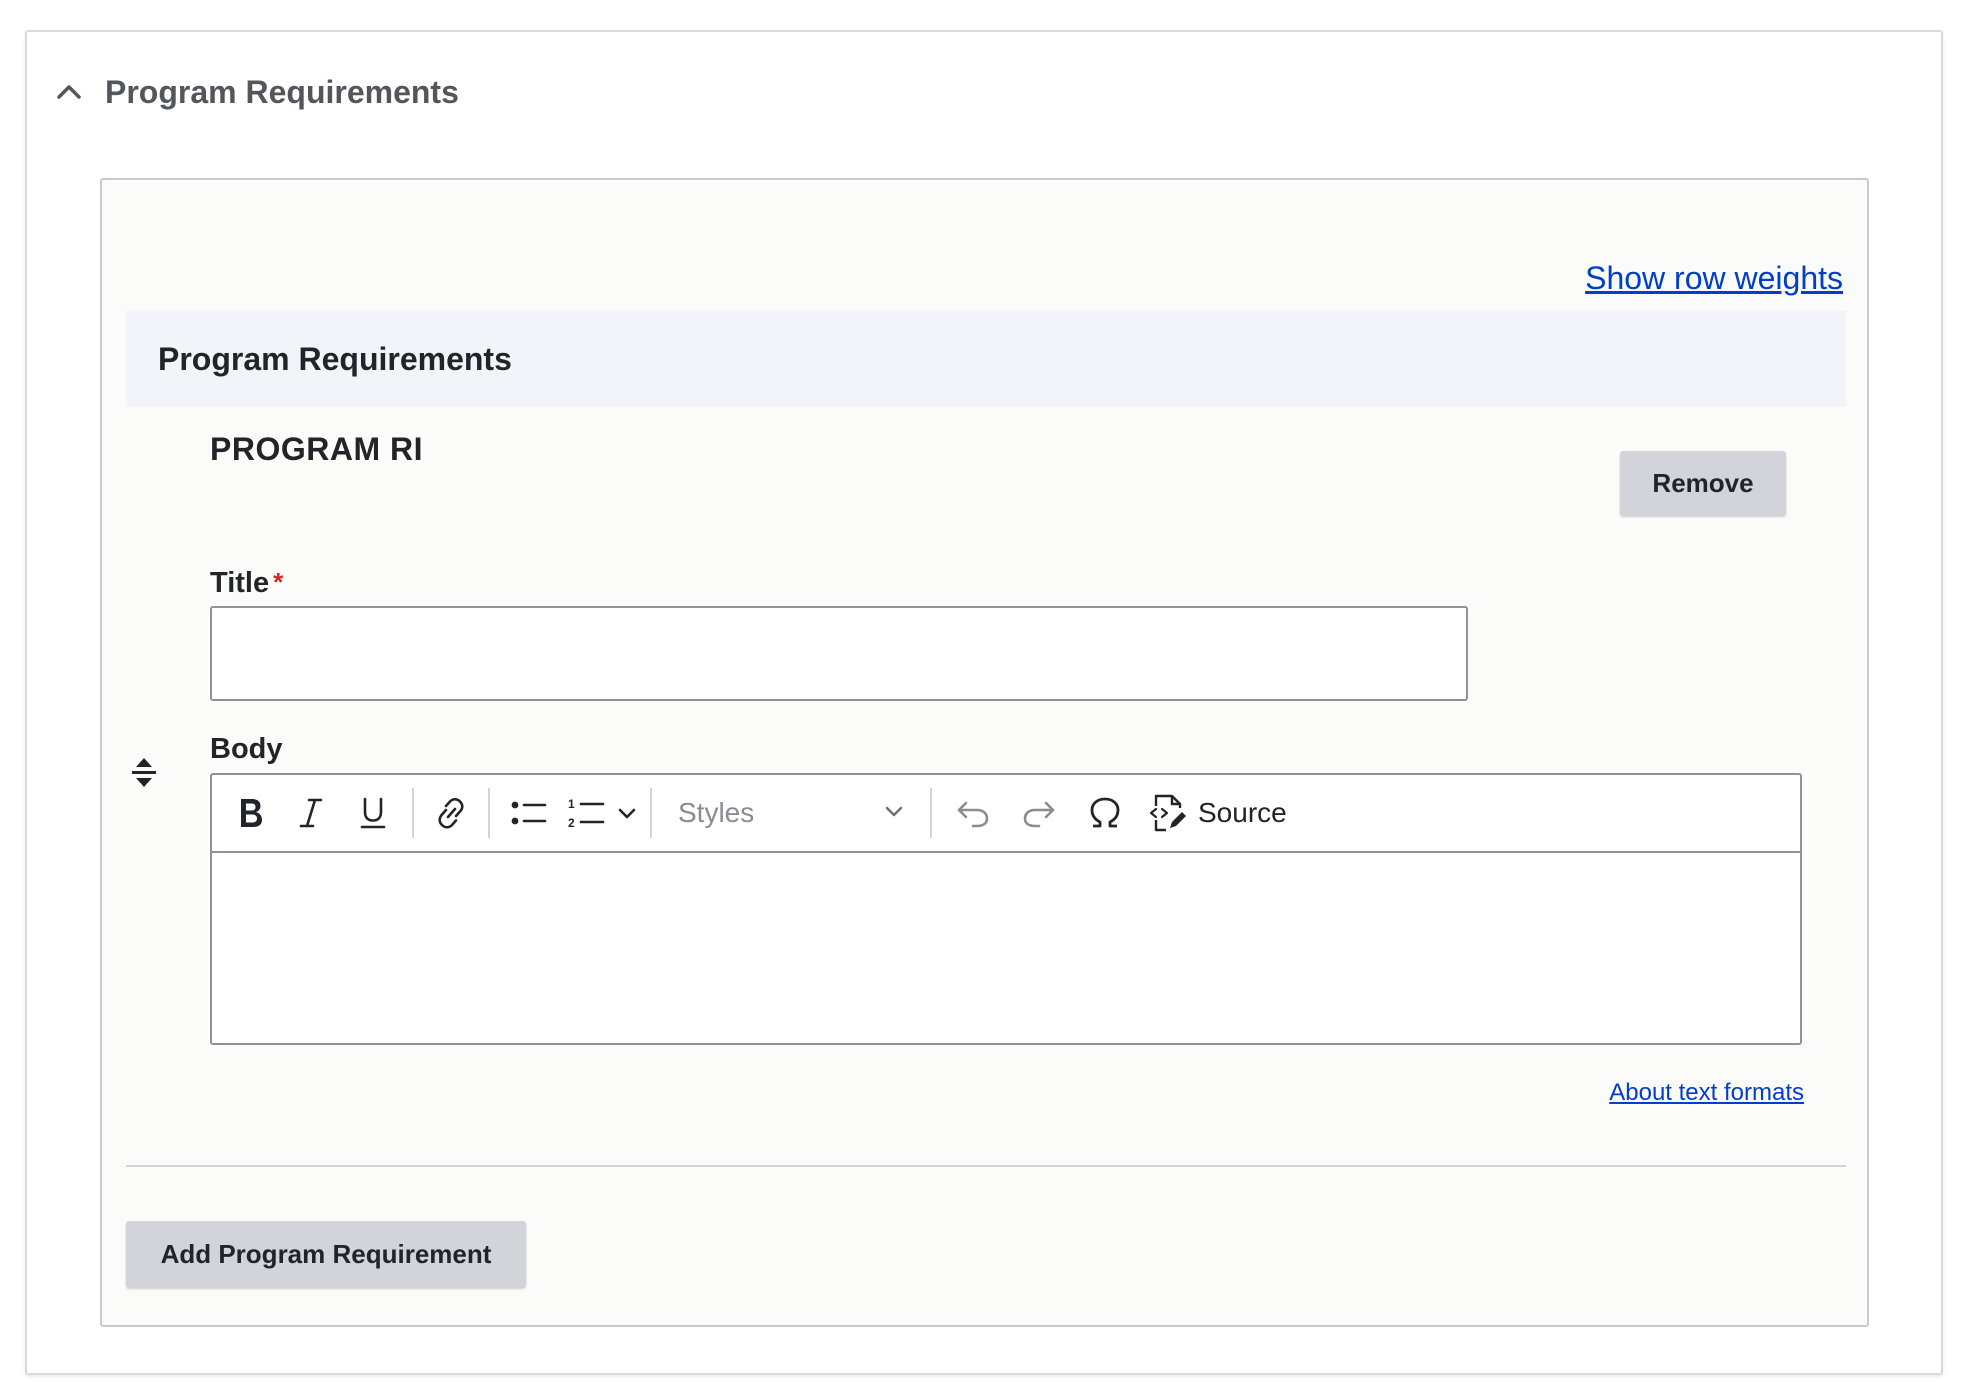 The width and height of the screenshot is (1972, 1382). Describe the element at coordinates (716, 812) in the screenshot. I see `styles-dropdown-value: Styles` at that location.